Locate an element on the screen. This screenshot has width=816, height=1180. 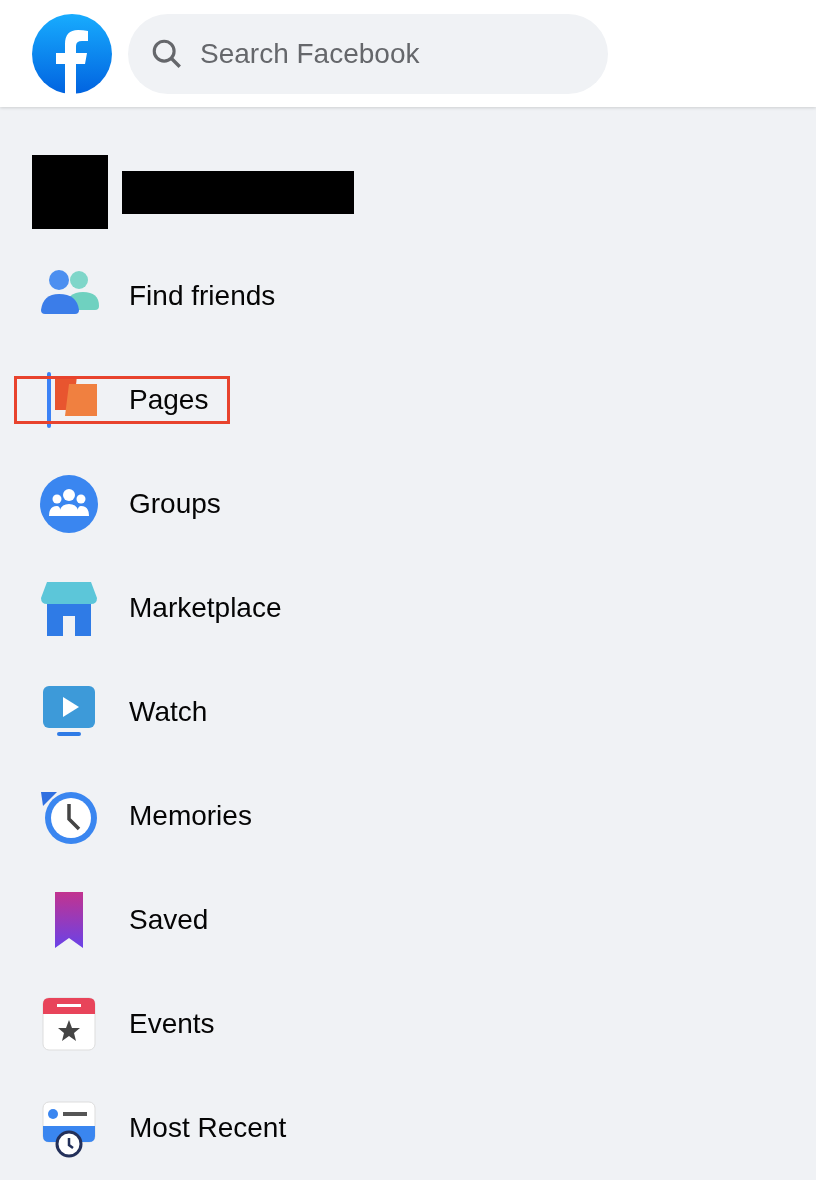
menu-item: Memories is located at coordinates (144, 816).